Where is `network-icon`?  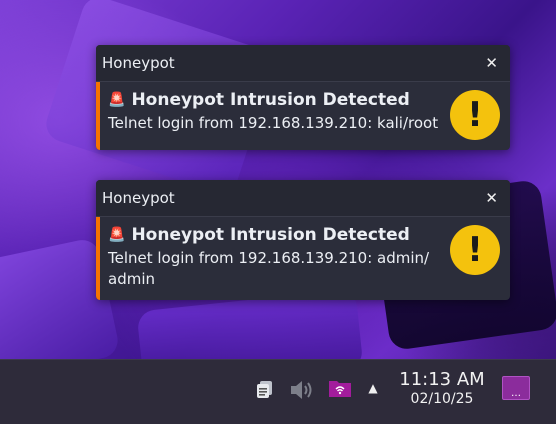 network-icon is located at coordinates (340, 388).